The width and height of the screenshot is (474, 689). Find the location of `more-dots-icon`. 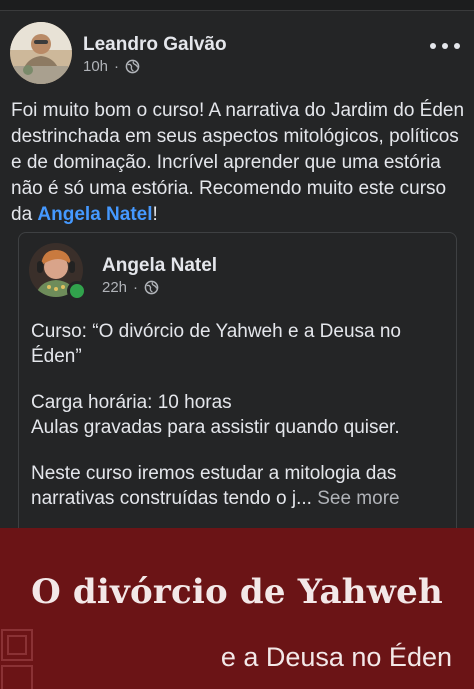

more-dots-icon is located at coordinates (445, 46).